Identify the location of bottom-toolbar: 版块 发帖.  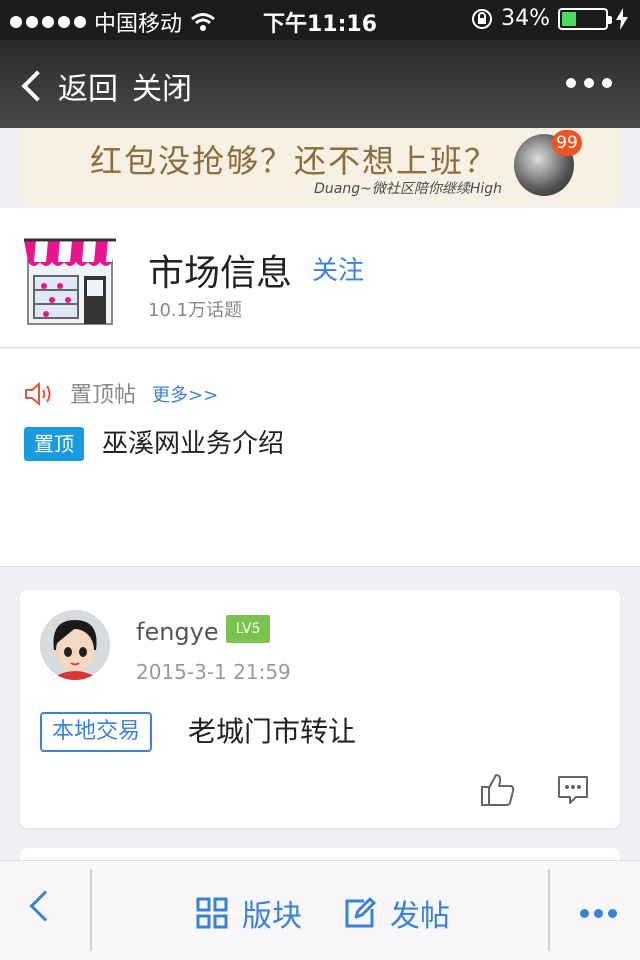
(320, 910).